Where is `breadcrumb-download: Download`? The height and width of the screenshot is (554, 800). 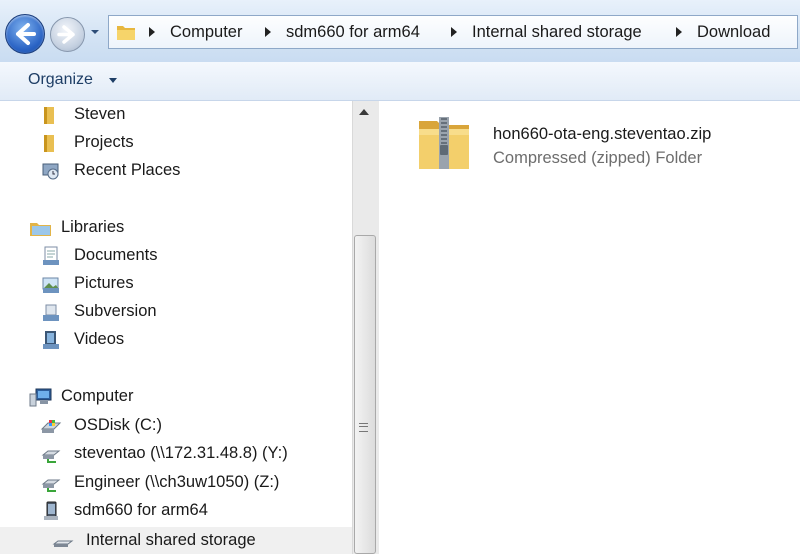
breadcrumb-download: Download is located at coordinates (733, 32).